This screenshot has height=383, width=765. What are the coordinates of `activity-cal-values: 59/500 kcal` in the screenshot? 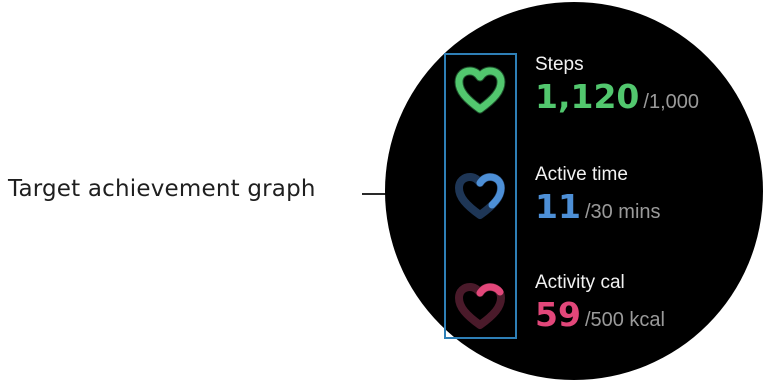 It's located at (600, 315).